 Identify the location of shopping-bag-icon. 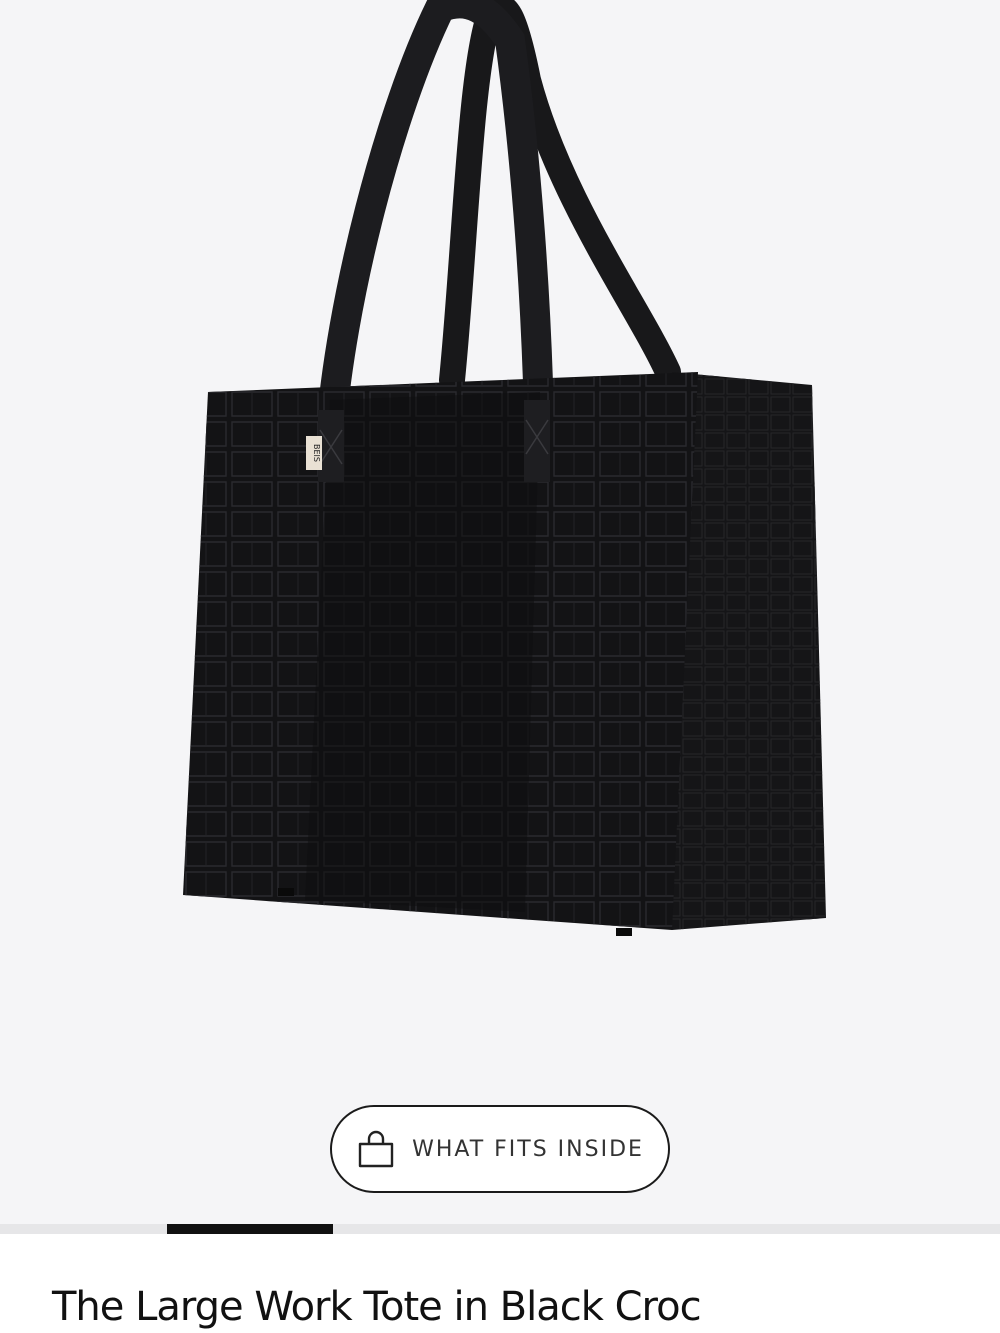
(376, 1149).